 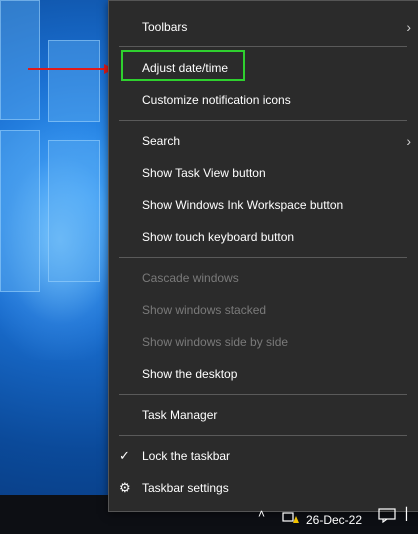 What do you see at coordinates (185, 488) in the screenshot?
I see `menu-item-label: Taskbar settings` at bounding box center [185, 488].